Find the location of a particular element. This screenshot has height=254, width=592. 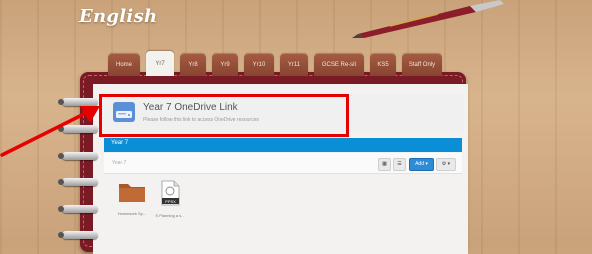

list-view-button: ☰ is located at coordinates (399, 164).